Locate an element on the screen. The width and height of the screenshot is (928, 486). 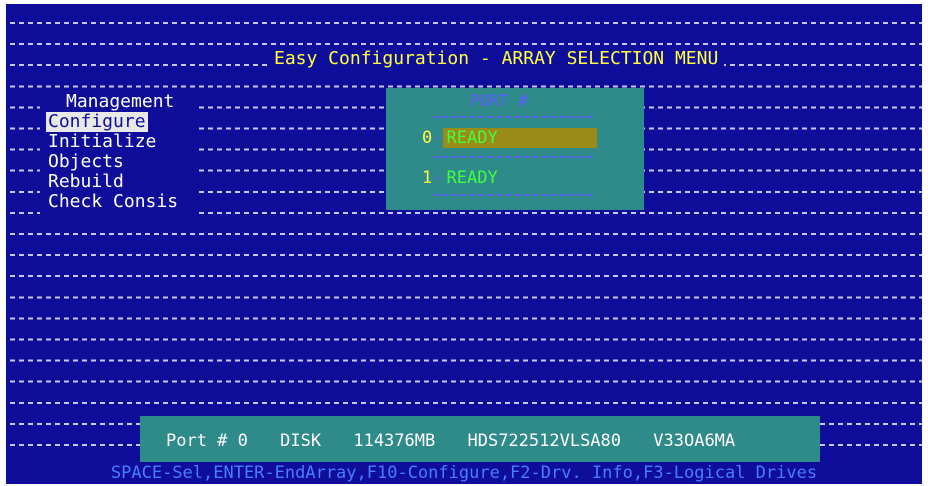
menu-item-check-consistency: Check Consis is located at coordinates (113, 202).